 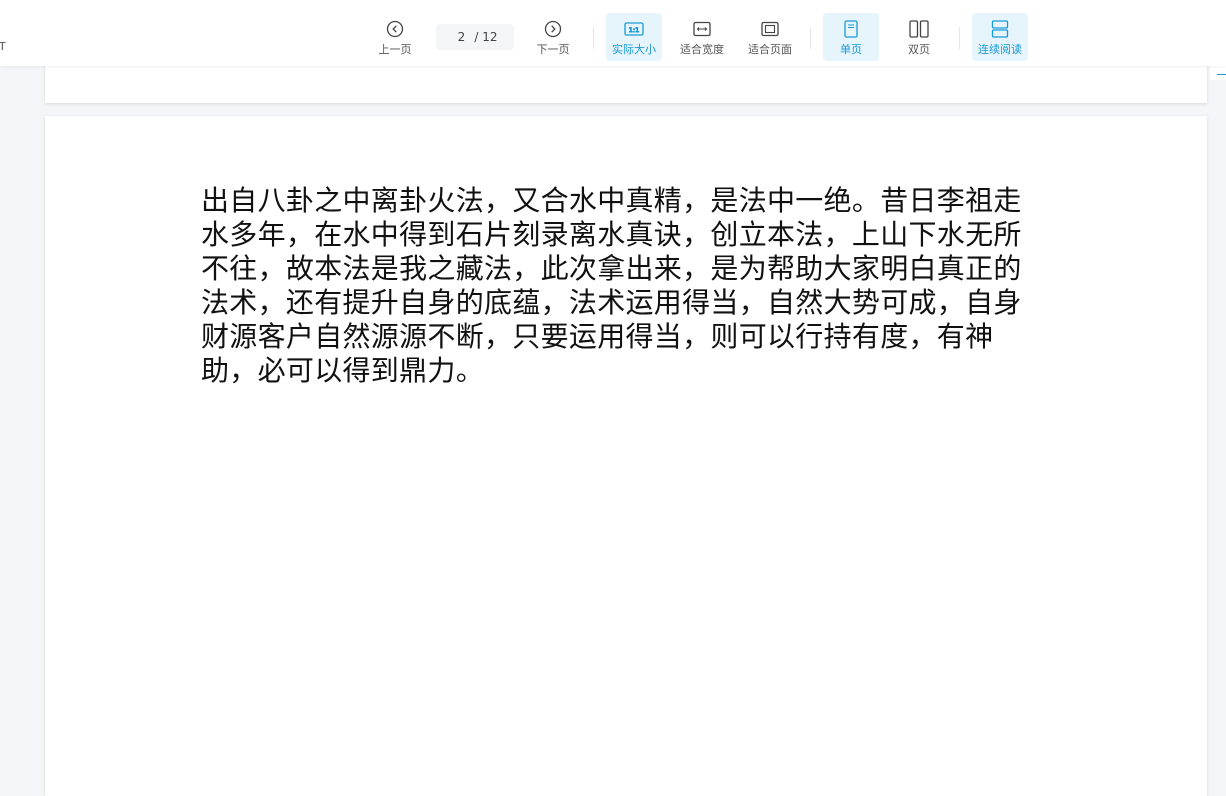 I want to click on double-page-button: 双页, so click(x=919, y=37).